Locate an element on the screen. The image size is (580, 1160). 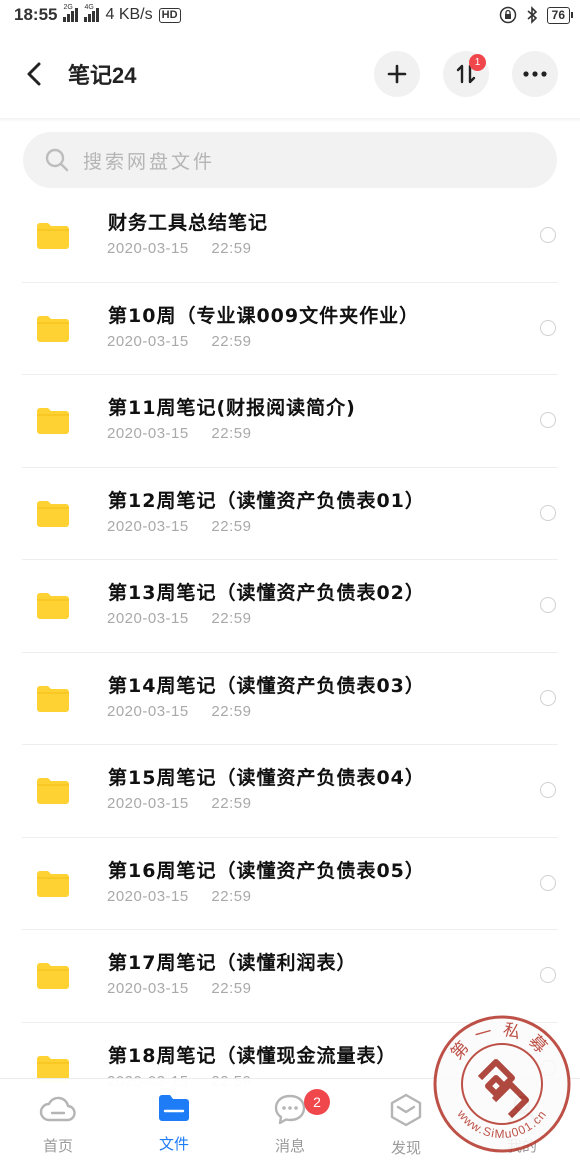
file-row: 财务工具总结笔记 2020-03-15 22:59 is located at coordinates (290, 236).